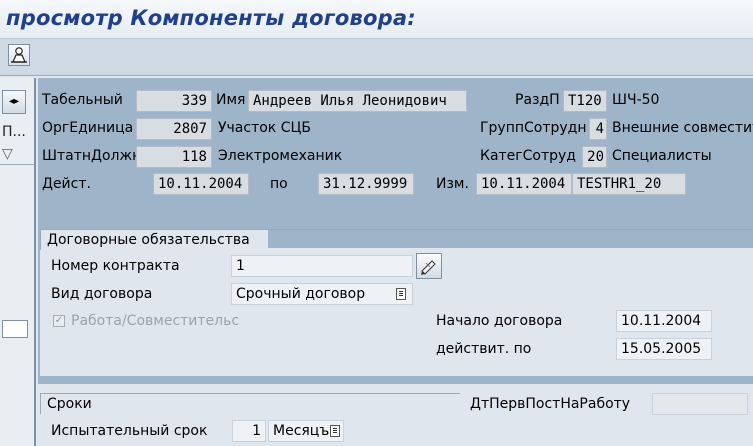 The image size is (753, 446). What do you see at coordinates (279, 184) in the screenshot?
I see `po-label: по` at bounding box center [279, 184].